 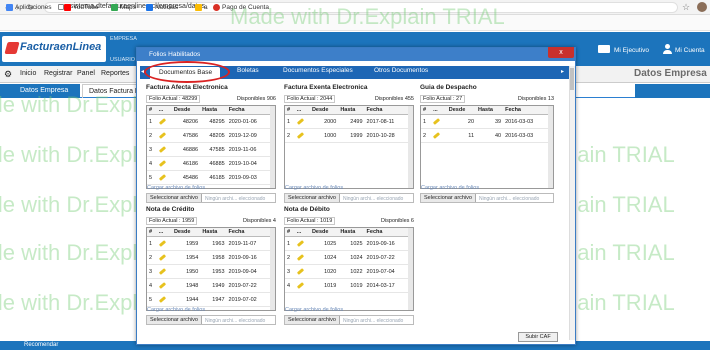 I want to click on table-row: 2 11 40 2016-03-03, so click(x=485, y=135).